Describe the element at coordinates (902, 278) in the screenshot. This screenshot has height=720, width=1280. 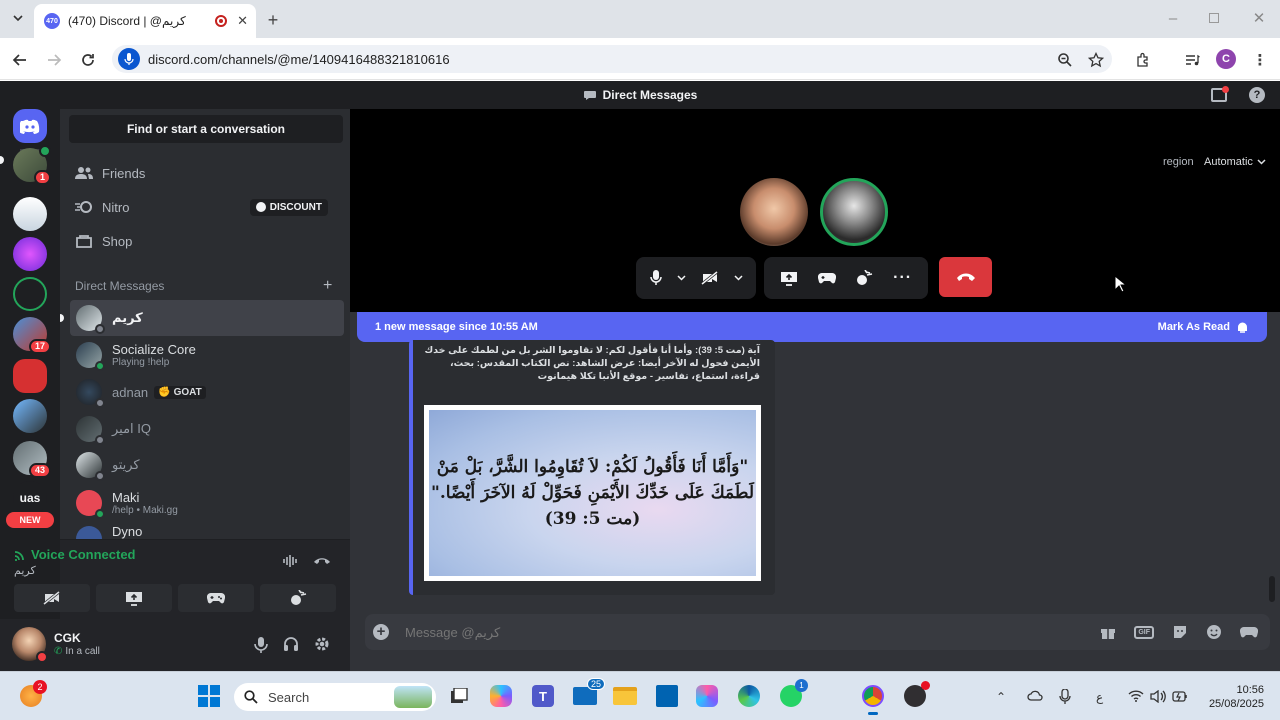
I see `call-more-options-icon: ···` at that location.